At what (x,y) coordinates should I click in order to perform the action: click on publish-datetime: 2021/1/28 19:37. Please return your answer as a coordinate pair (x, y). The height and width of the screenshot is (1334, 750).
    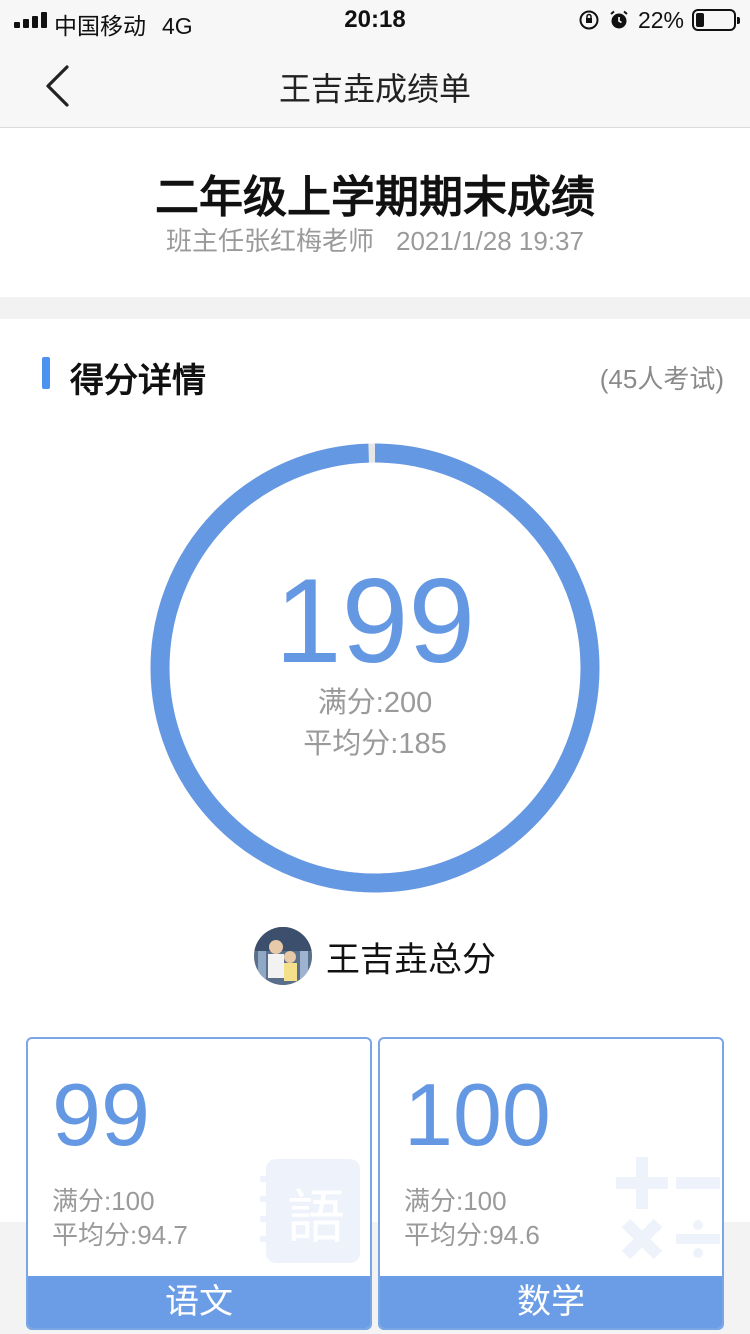
    Looking at the image, I should click on (490, 241).